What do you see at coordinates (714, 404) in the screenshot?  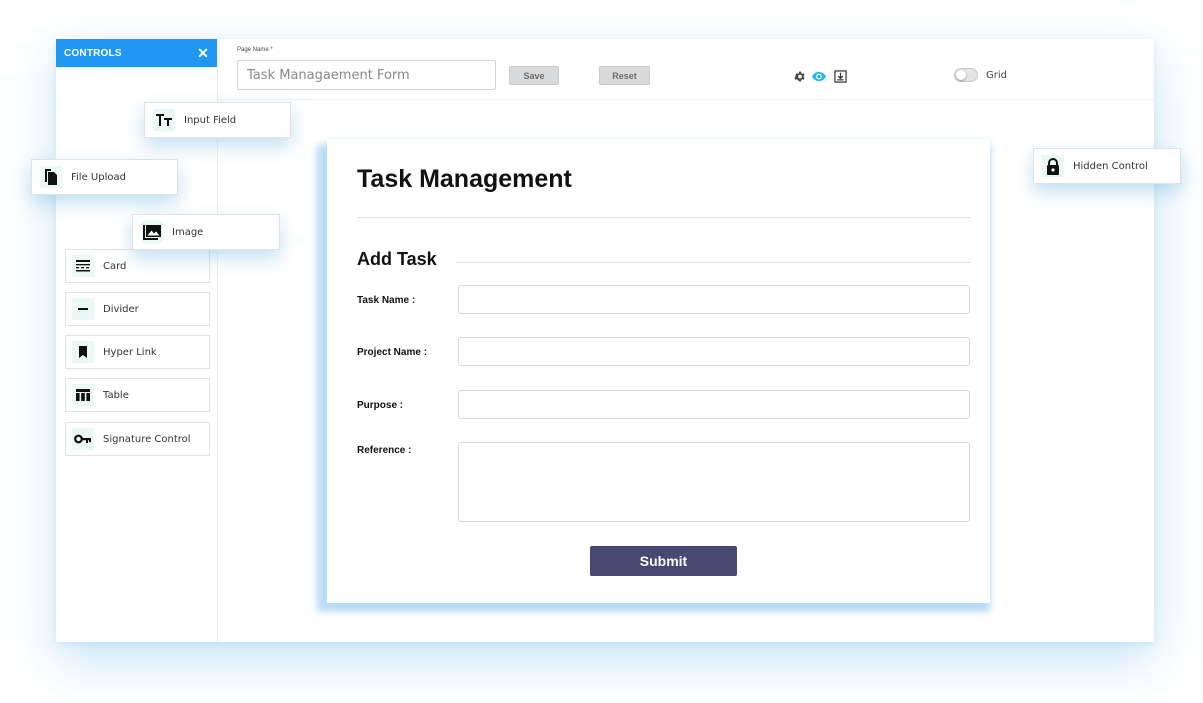 I see `purpose-input` at bounding box center [714, 404].